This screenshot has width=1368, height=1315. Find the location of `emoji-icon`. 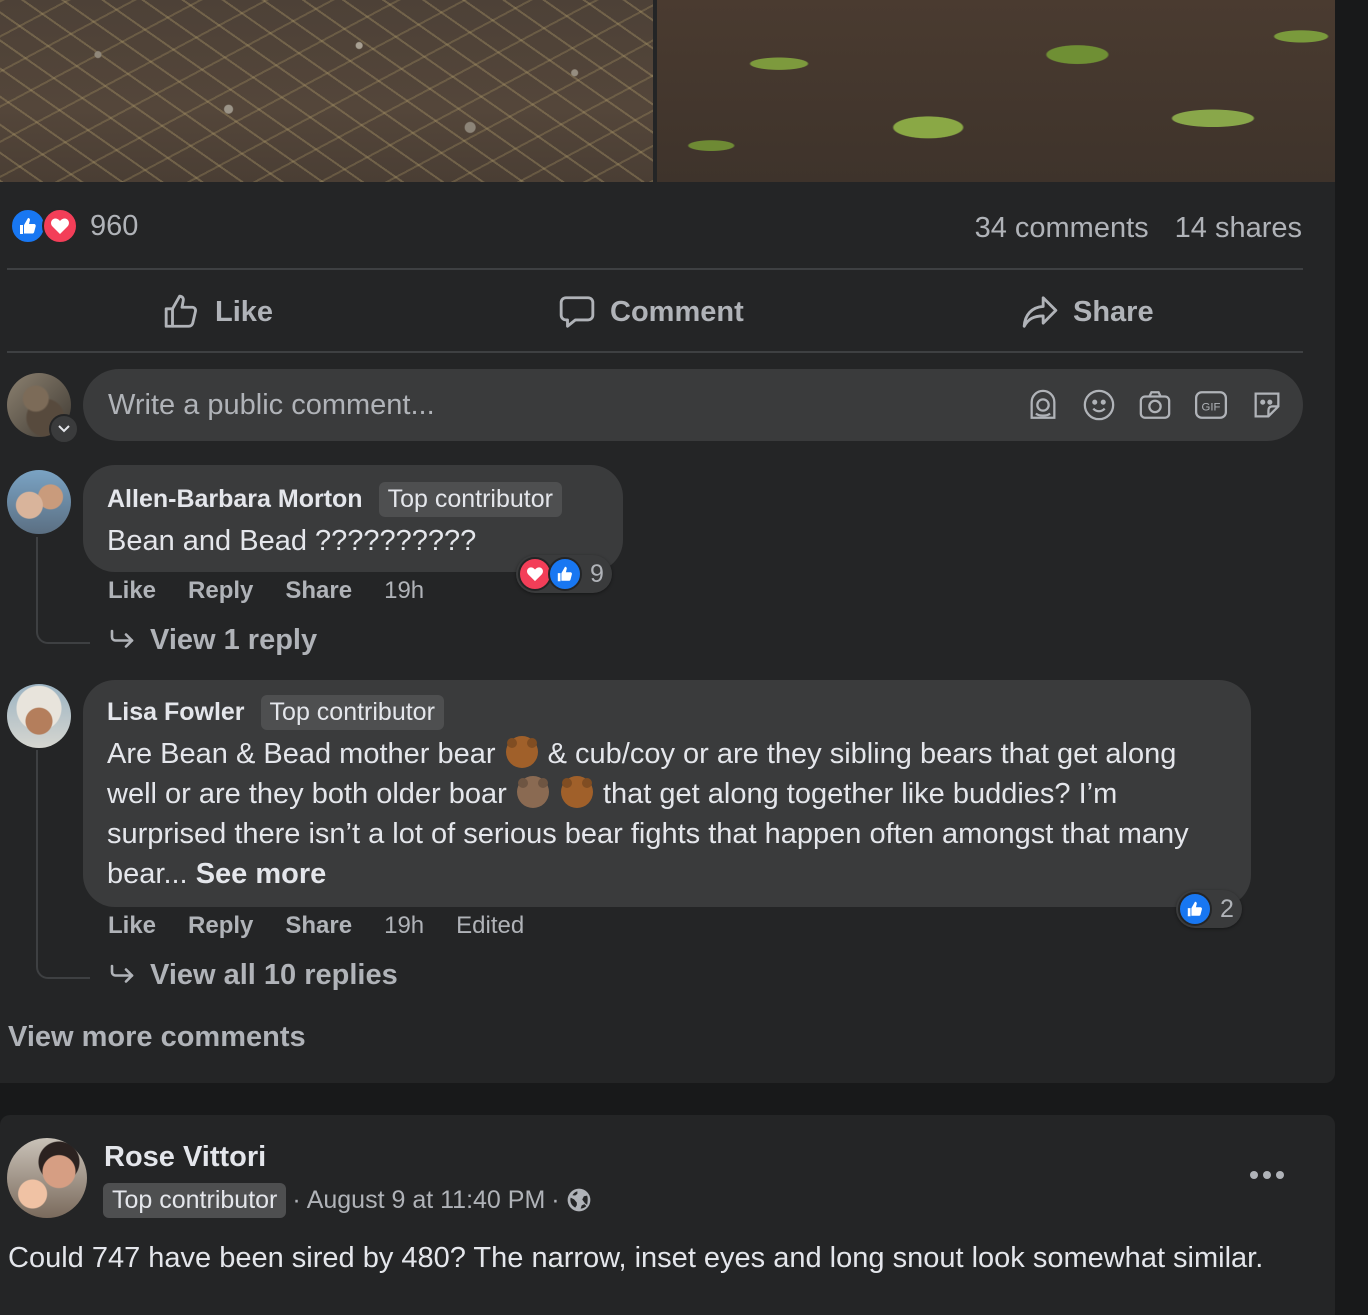

emoji-icon is located at coordinates (1099, 405).